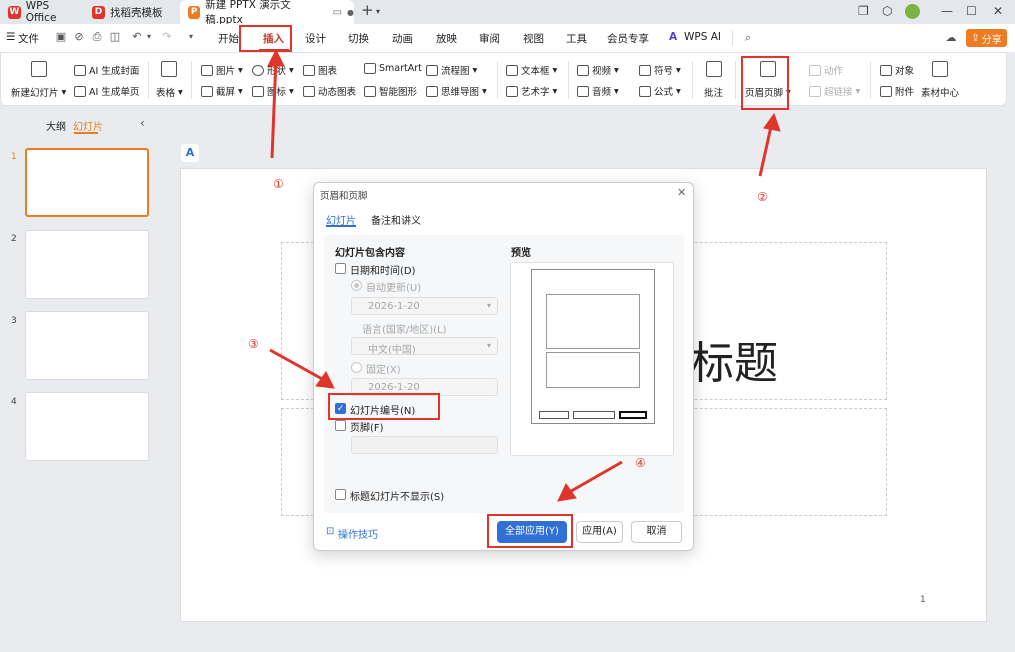 This screenshot has width=1015, height=652. What do you see at coordinates (640, 463) in the screenshot?
I see `annotation-number-4: ④` at bounding box center [640, 463].